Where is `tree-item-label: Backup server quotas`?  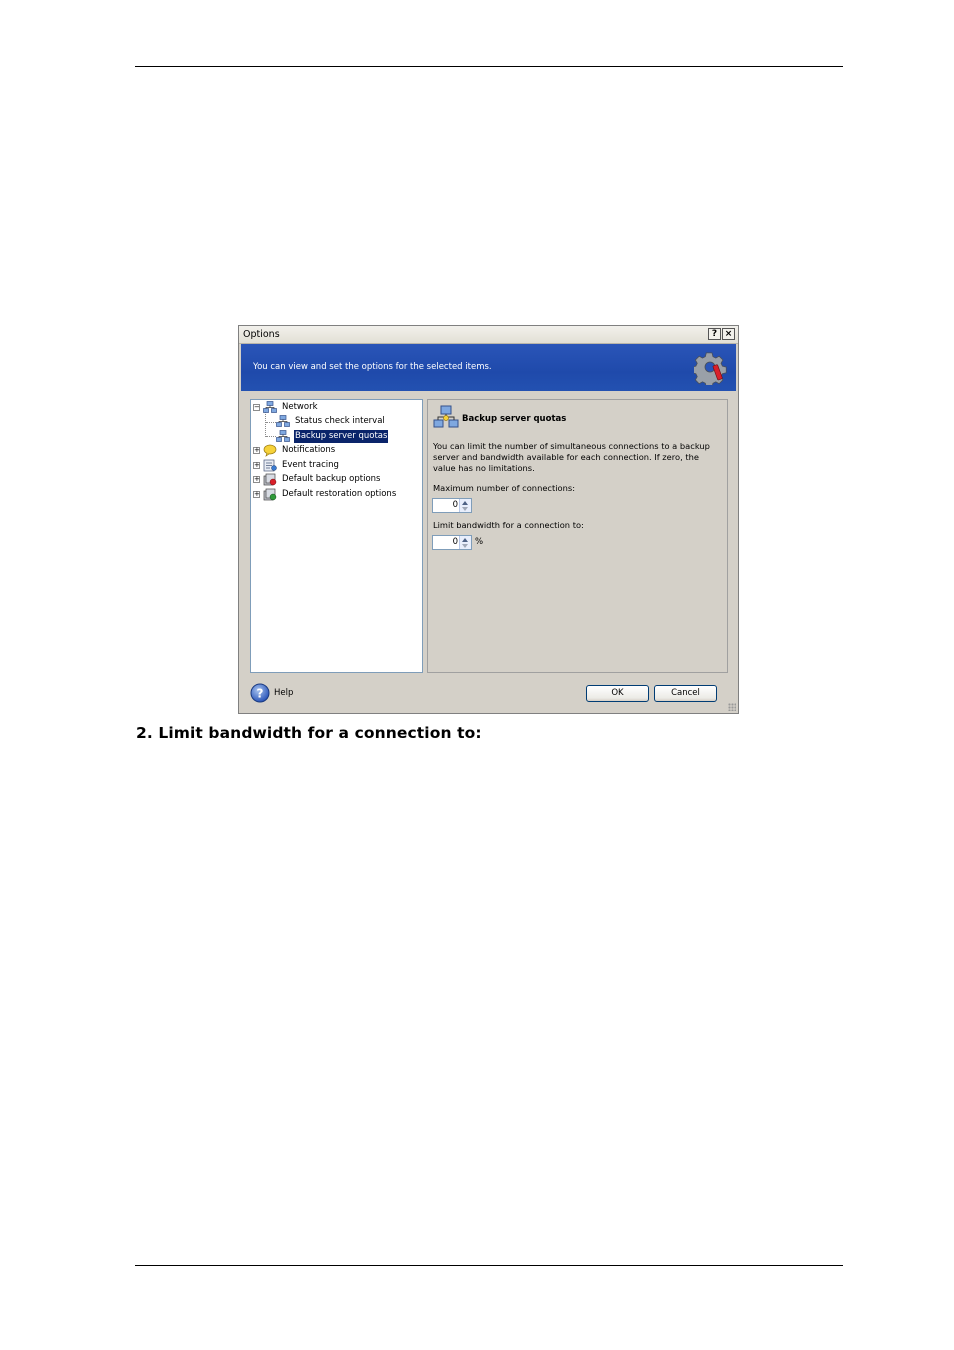 tree-item-label: Backup server quotas is located at coordinates (341, 436).